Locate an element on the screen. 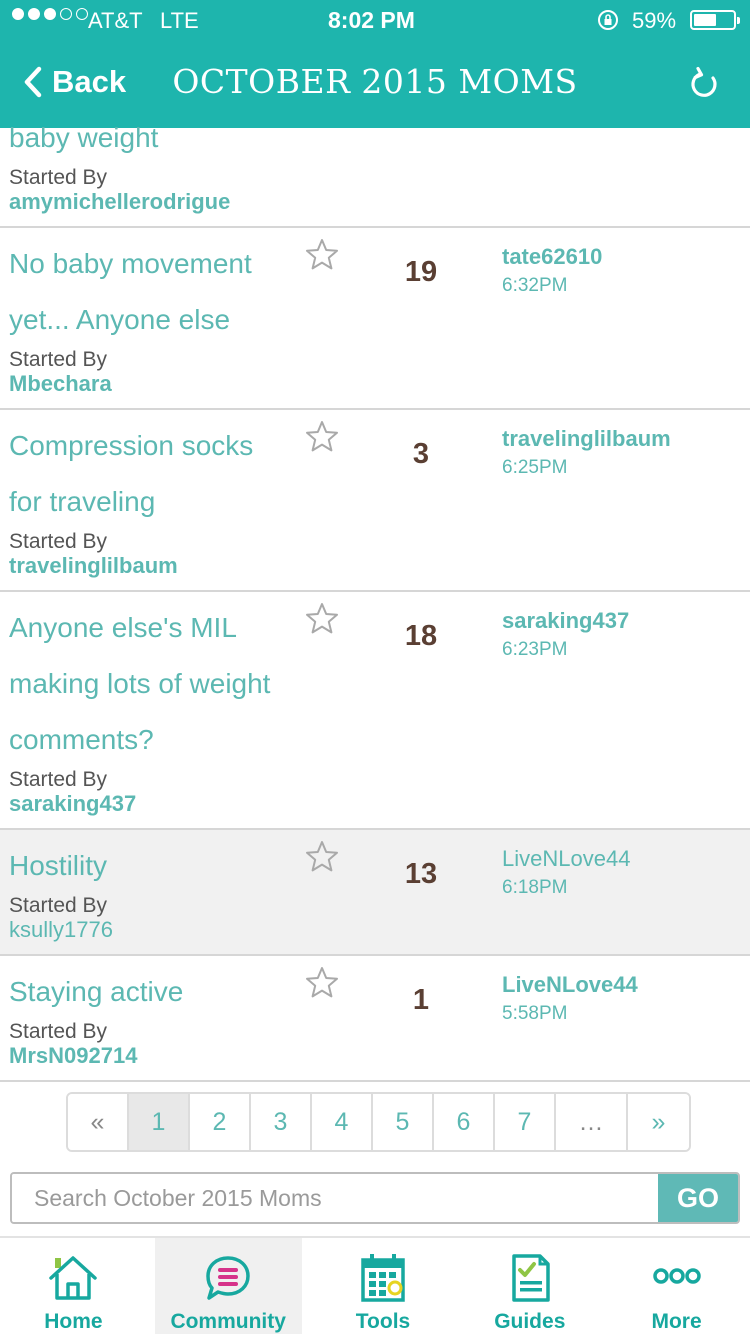 This screenshot has height=1334, width=750. last-post-time: 5:58PM is located at coordinates (535, 1013).